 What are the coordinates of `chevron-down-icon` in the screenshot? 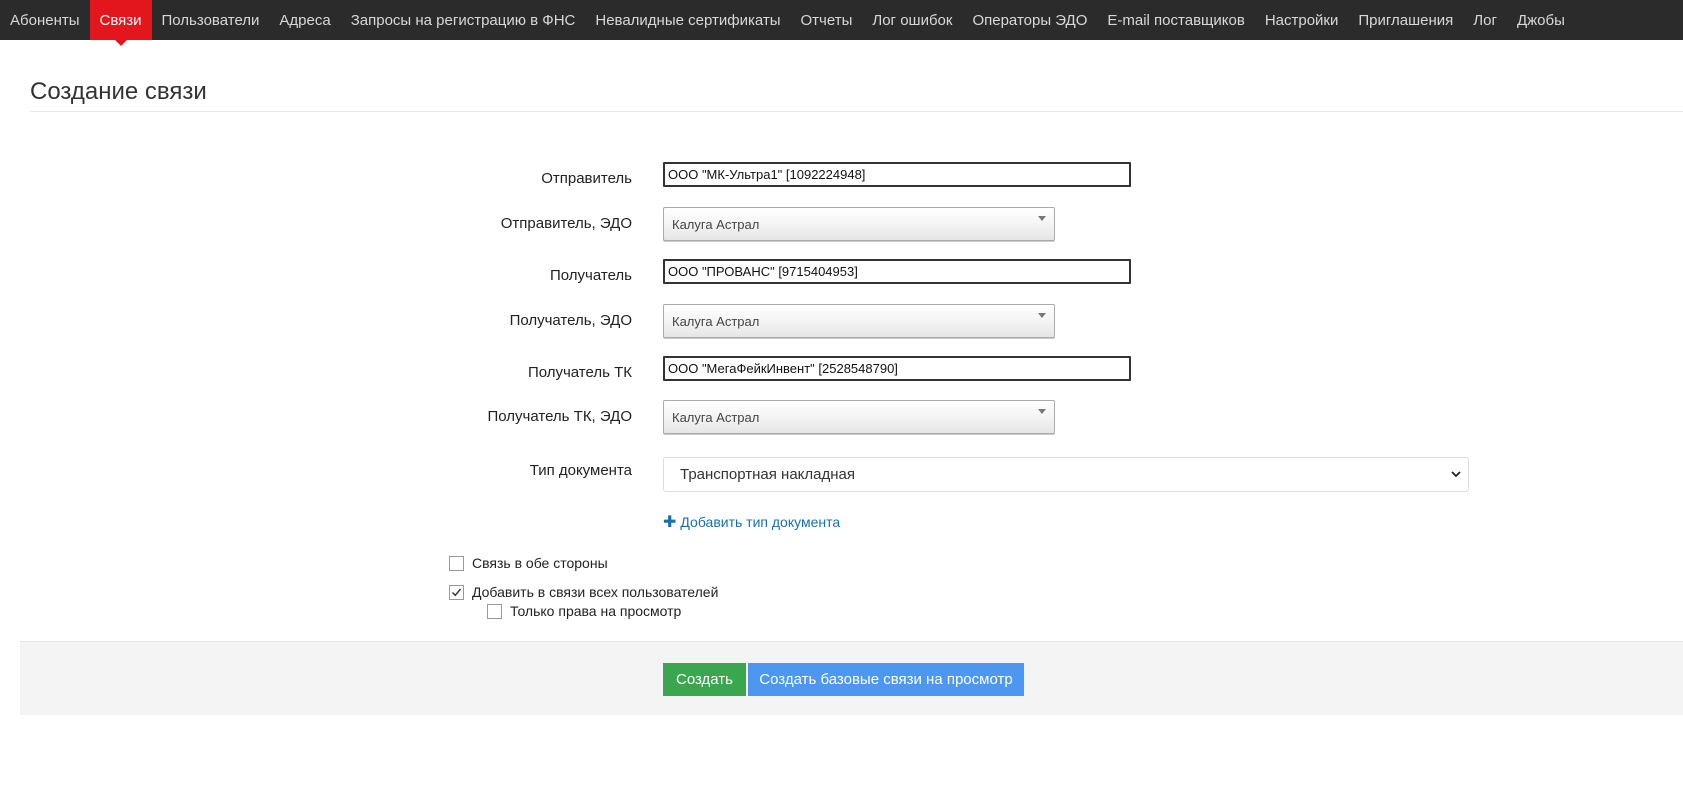 It's located at (1456, 475).